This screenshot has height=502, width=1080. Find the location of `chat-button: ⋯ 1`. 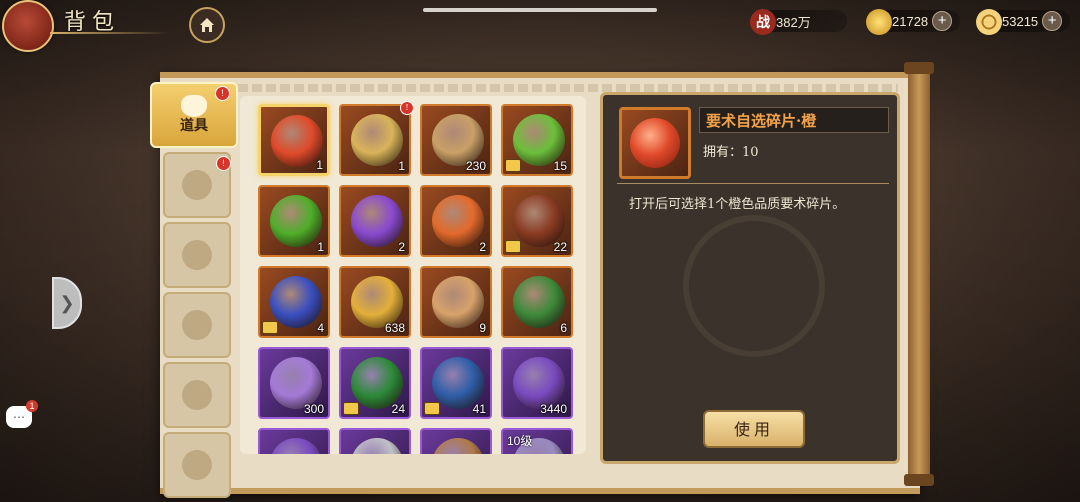

chat-button: ⋯ 1 is located at coordinates (22, 414).